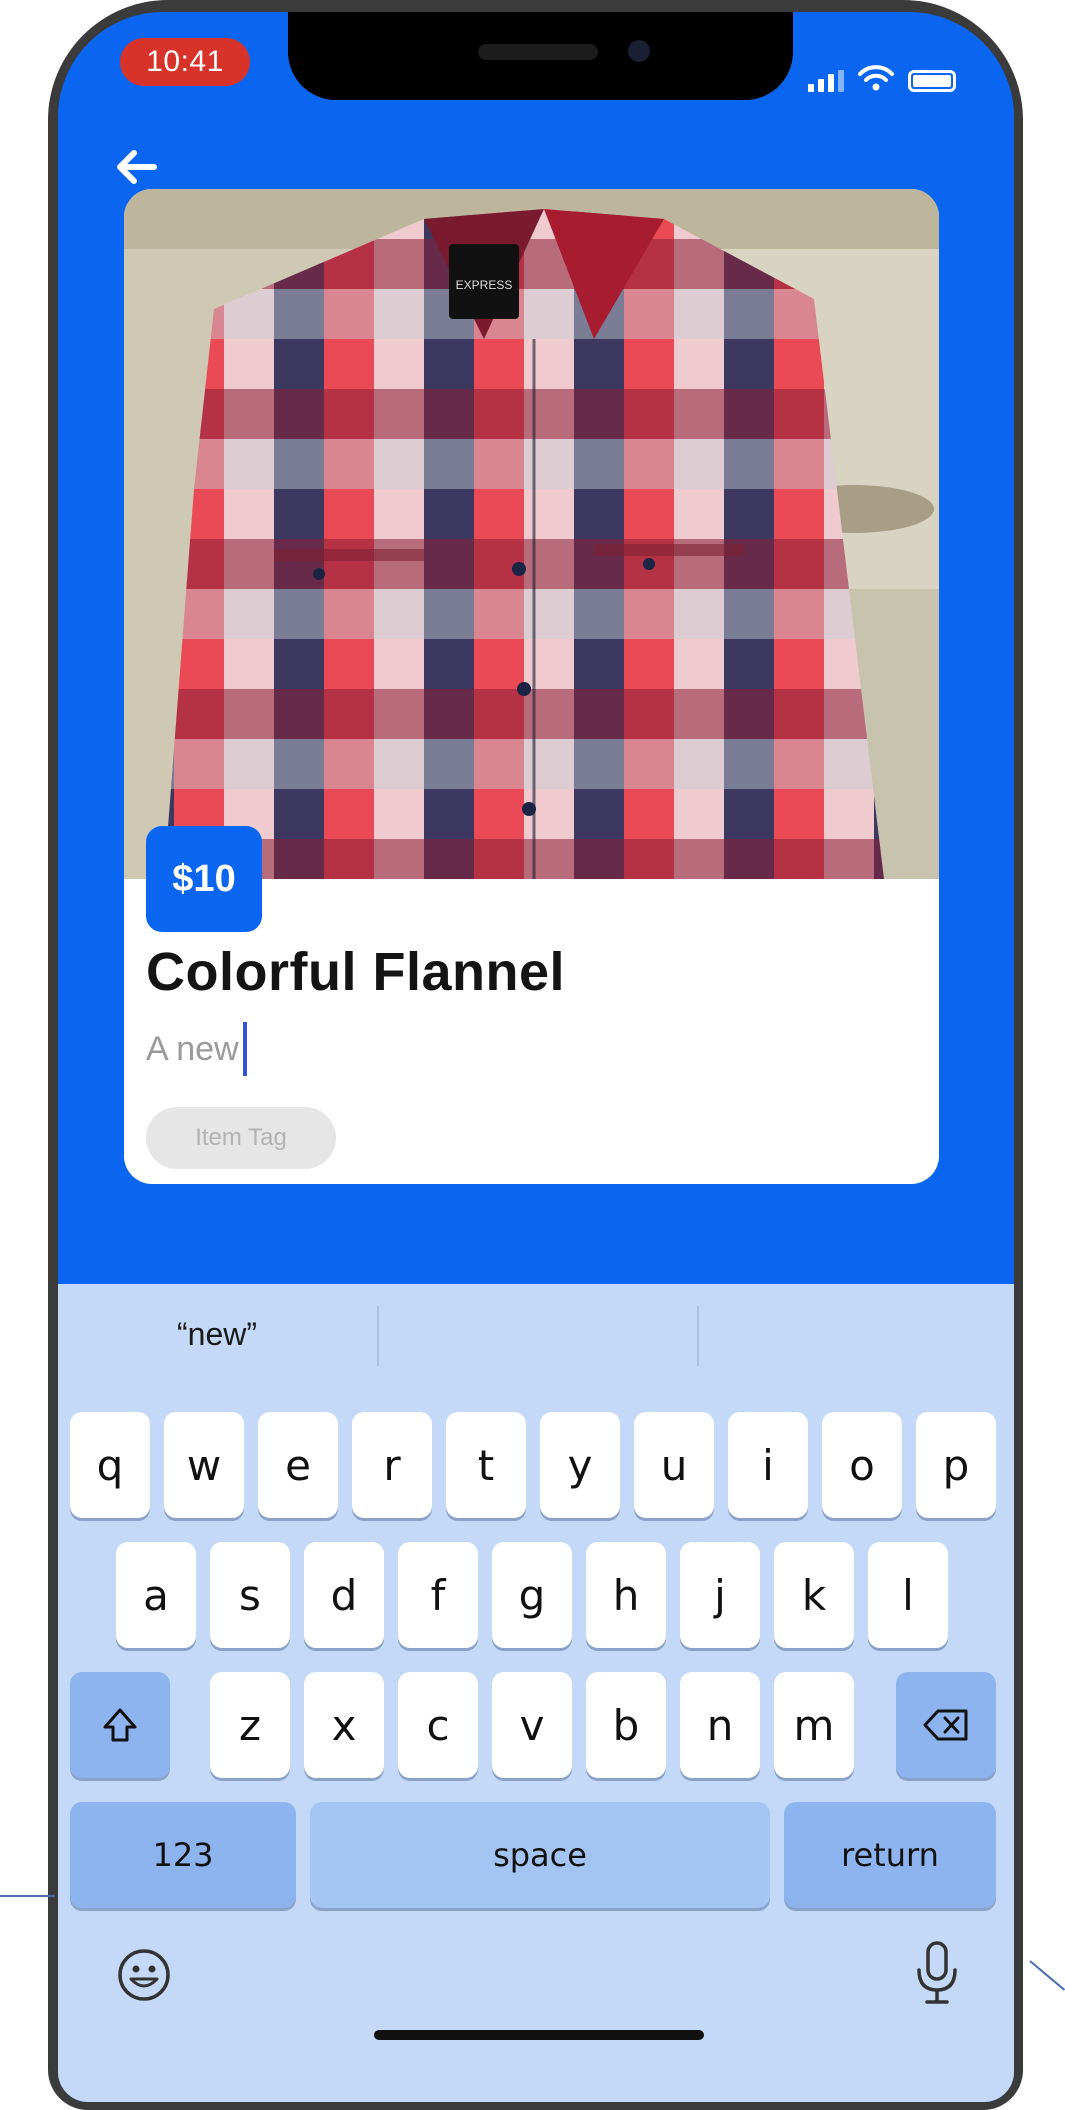 The image size is (1065, 2110). I want to click on shift-icon, so click(120, 1725).